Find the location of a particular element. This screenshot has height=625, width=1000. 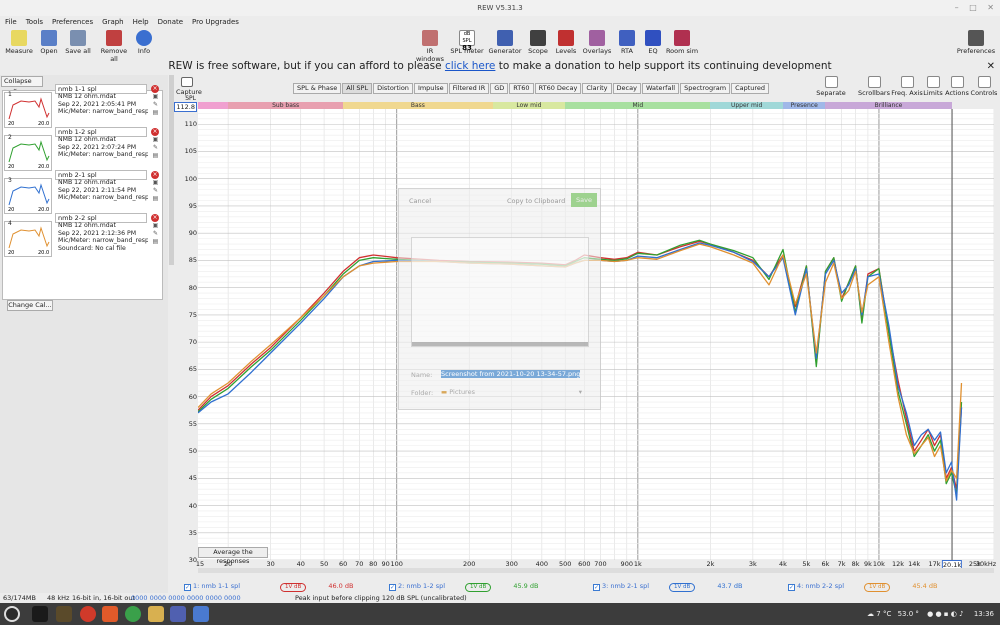

redshift-icon is located at coordinates (88, 614).